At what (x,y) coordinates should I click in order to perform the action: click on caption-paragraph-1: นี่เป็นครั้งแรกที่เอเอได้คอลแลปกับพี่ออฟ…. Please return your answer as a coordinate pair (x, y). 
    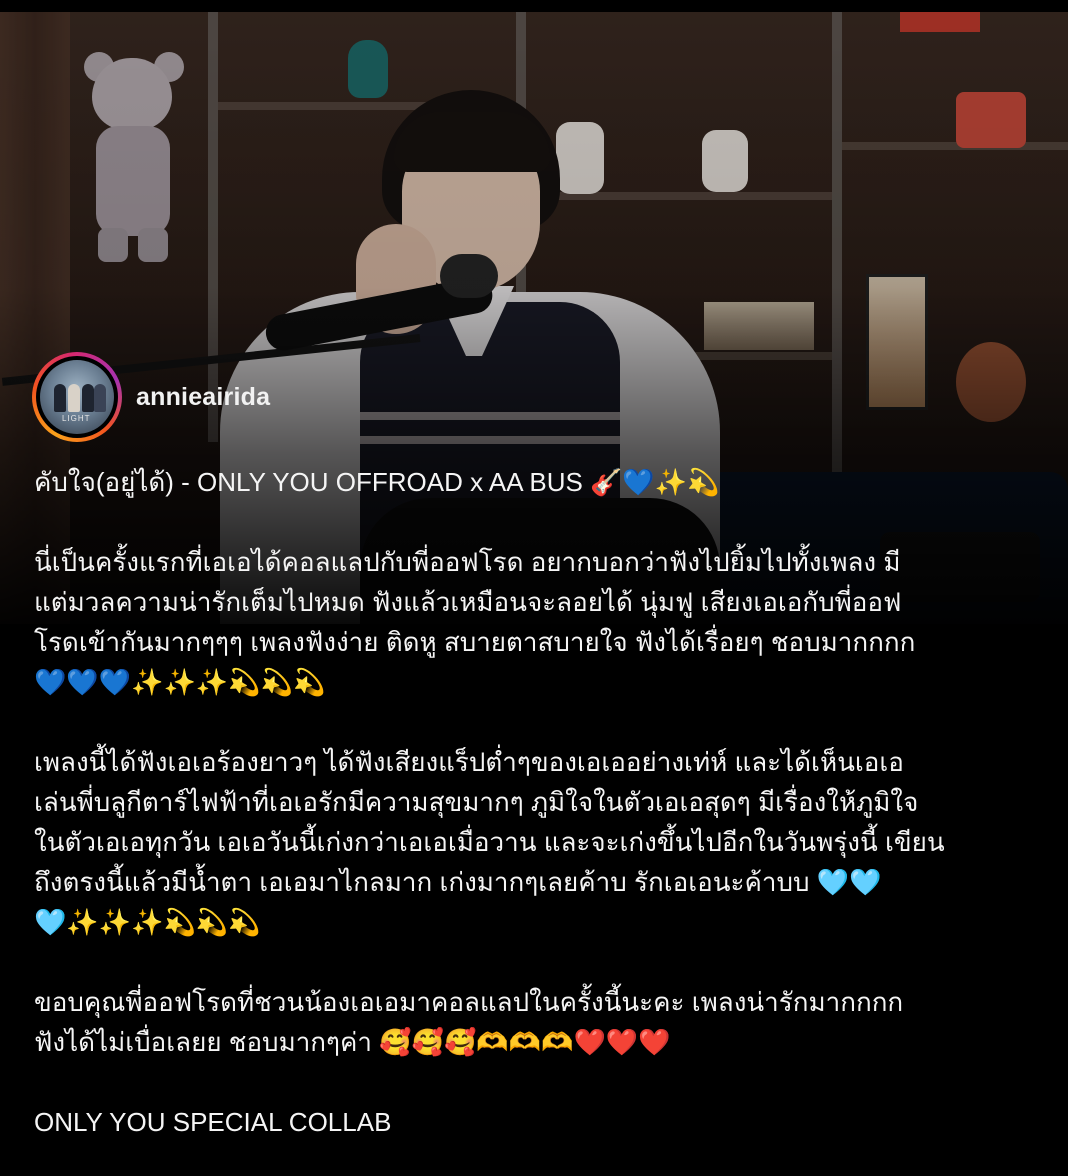
    Looking at the image, I should click on (475, 622).